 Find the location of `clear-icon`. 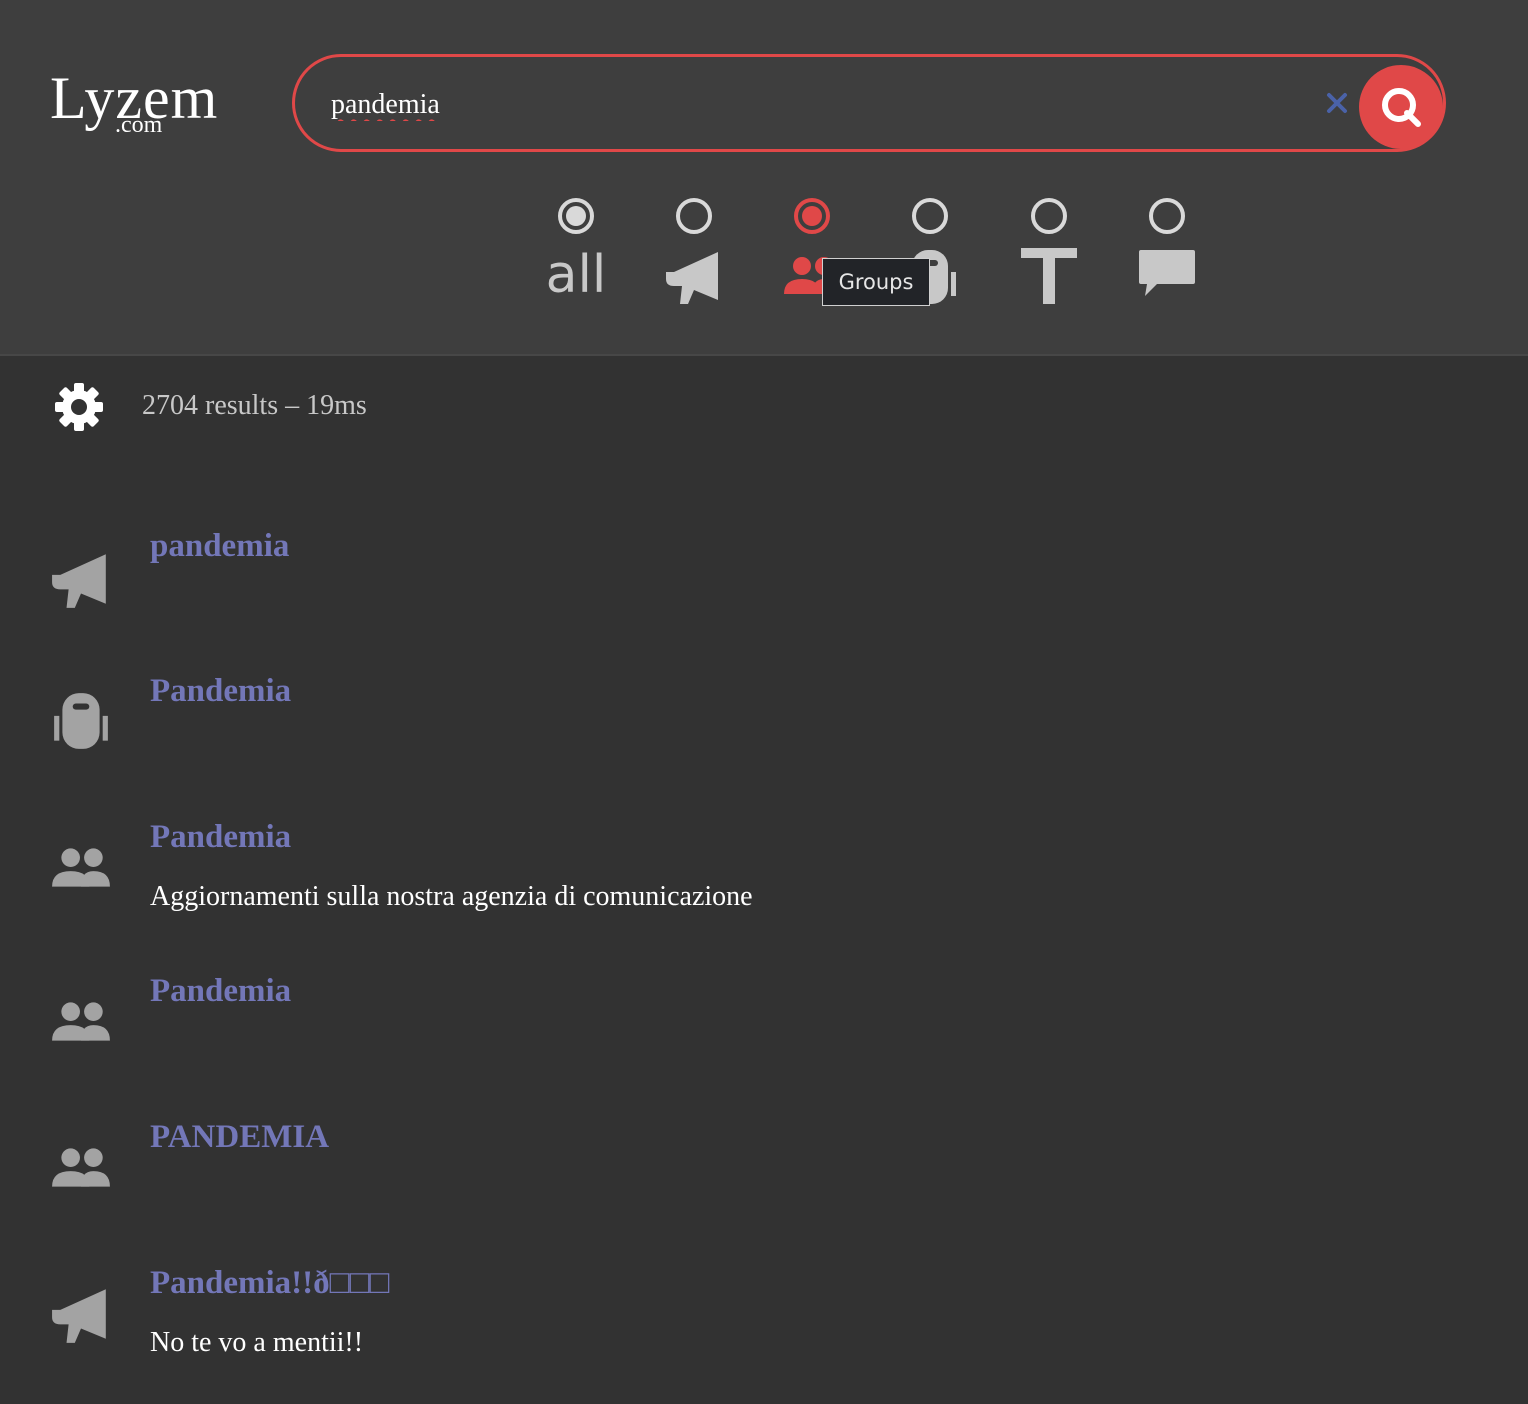

clear-icon is located at coordinates (1337, 103).